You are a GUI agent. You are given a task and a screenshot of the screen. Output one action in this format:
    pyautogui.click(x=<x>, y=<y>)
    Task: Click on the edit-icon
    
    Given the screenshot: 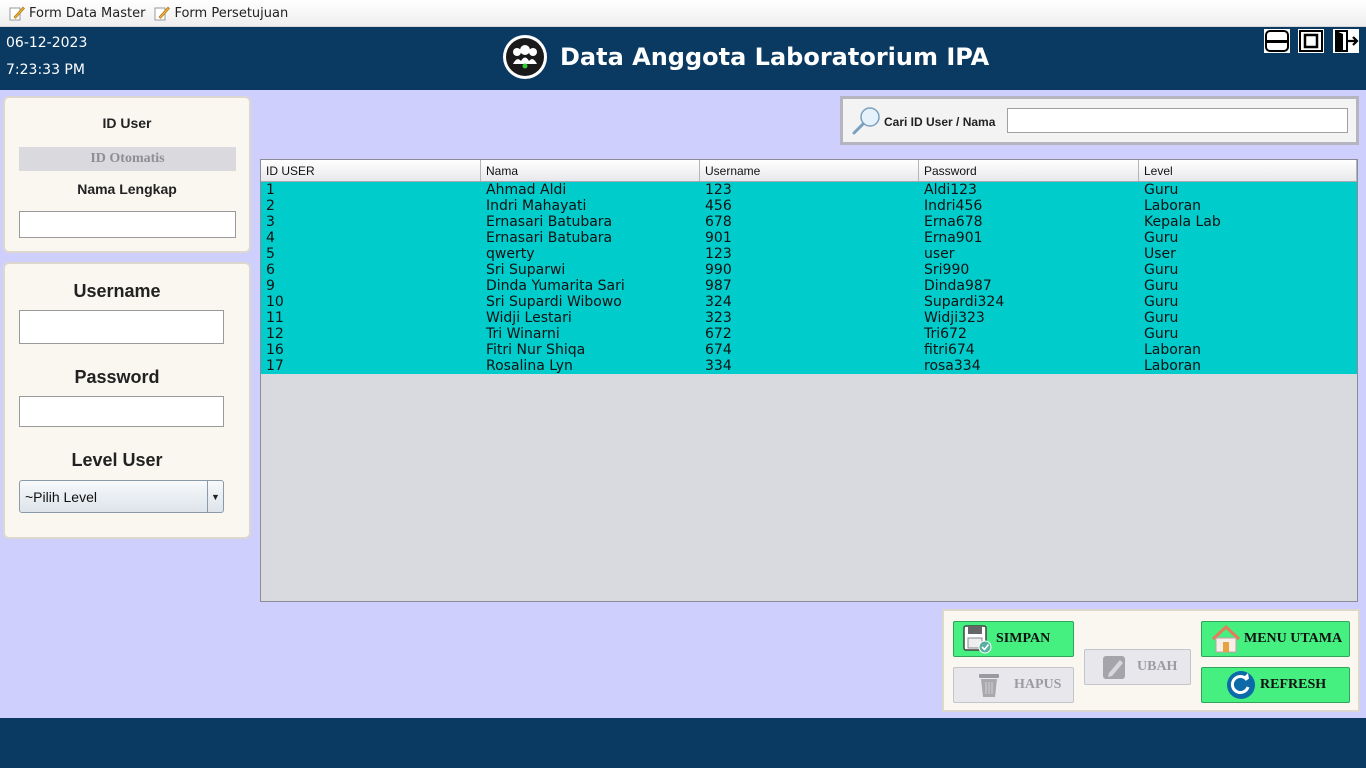 What is the action you would take?
    pyautogui.click(x=1115, y=667)
    